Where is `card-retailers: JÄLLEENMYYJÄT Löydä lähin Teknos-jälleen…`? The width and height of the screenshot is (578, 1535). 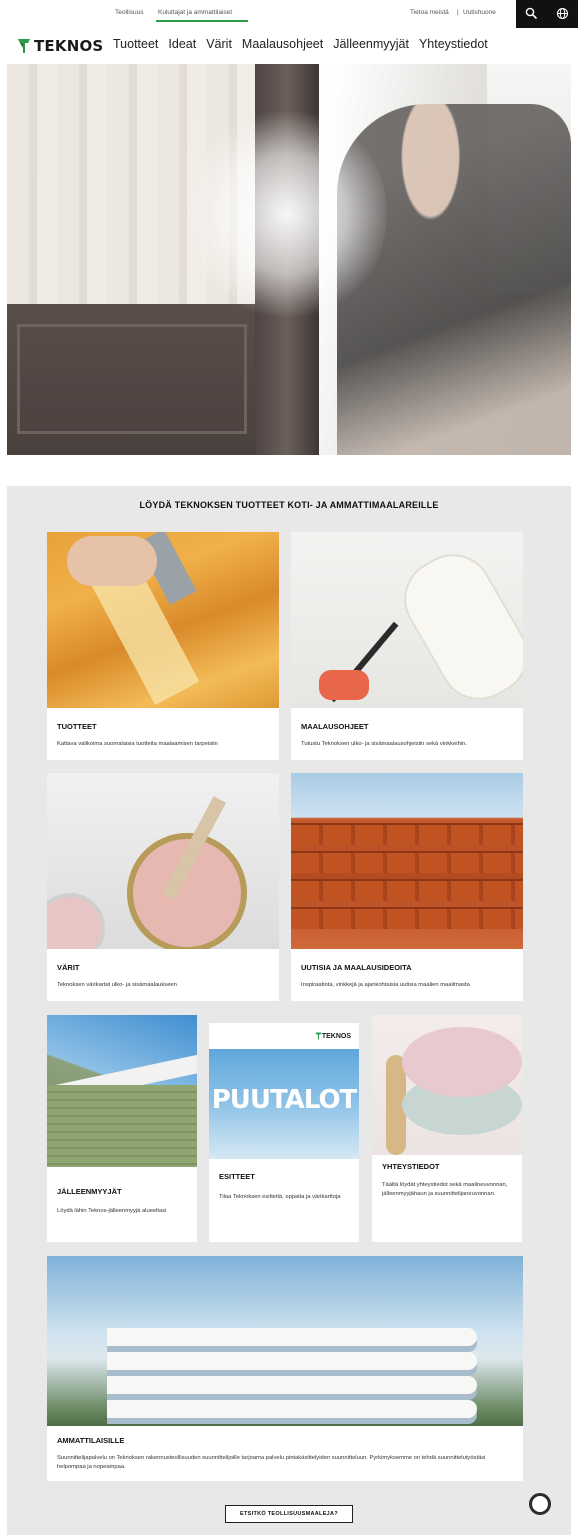 card-retailers: JÄLLEENMYYJÄT Löydä lähin Teknos-jälleen… is located at coordinates (122, 1128).